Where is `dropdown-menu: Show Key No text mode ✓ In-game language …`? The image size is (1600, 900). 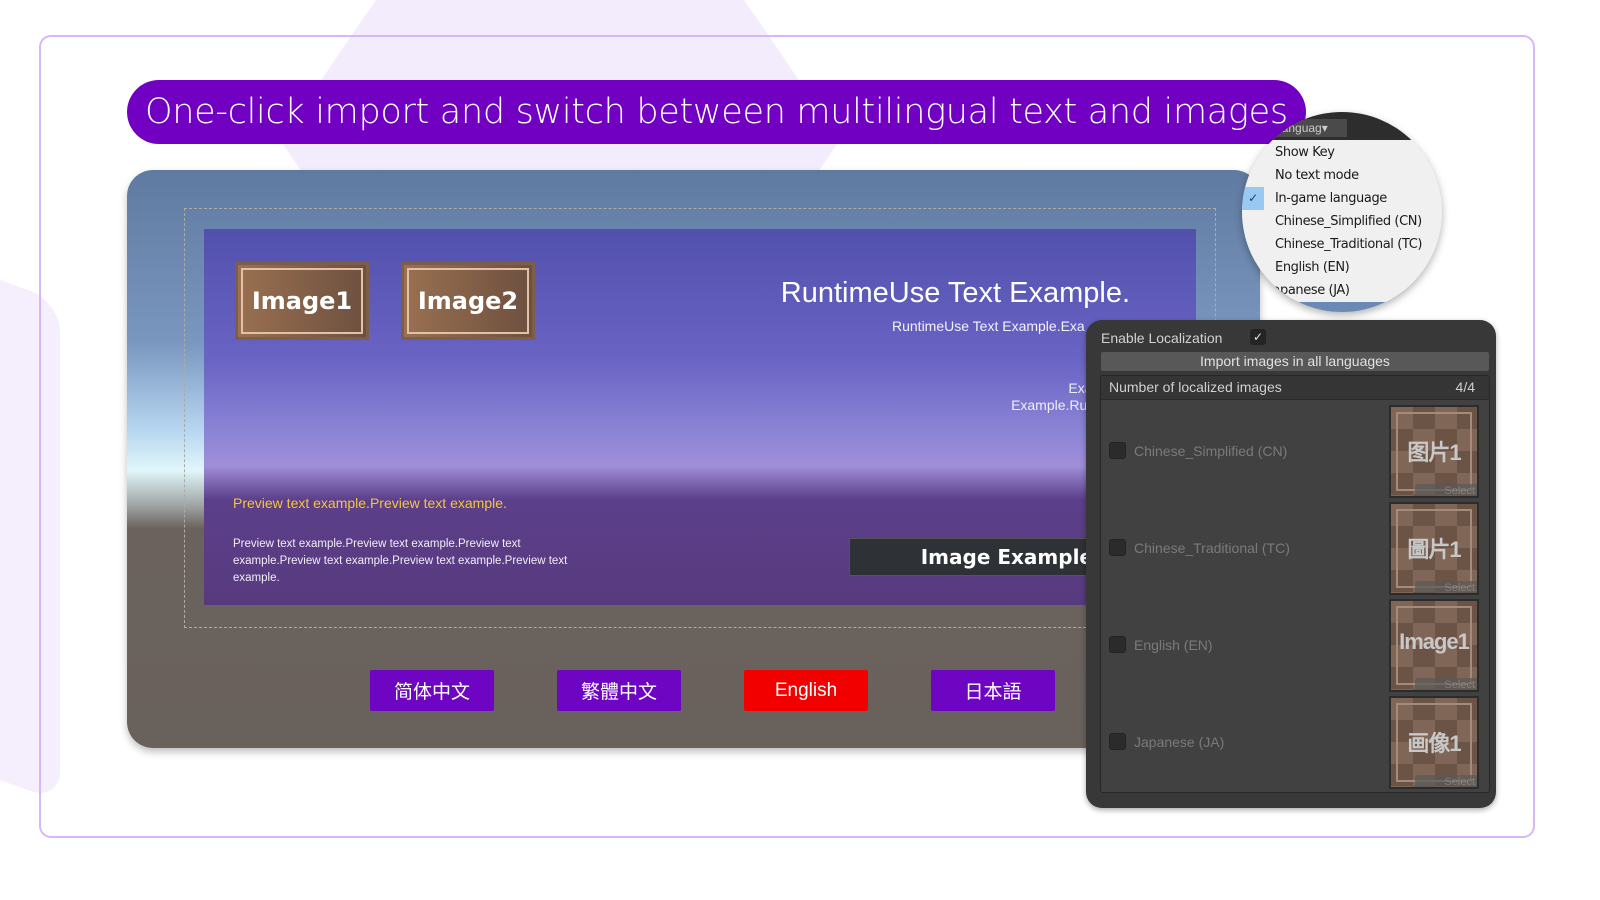 dropdown-menu: Show Key No text mode ✓ In-game language … is located at coordinates (1342, 221).